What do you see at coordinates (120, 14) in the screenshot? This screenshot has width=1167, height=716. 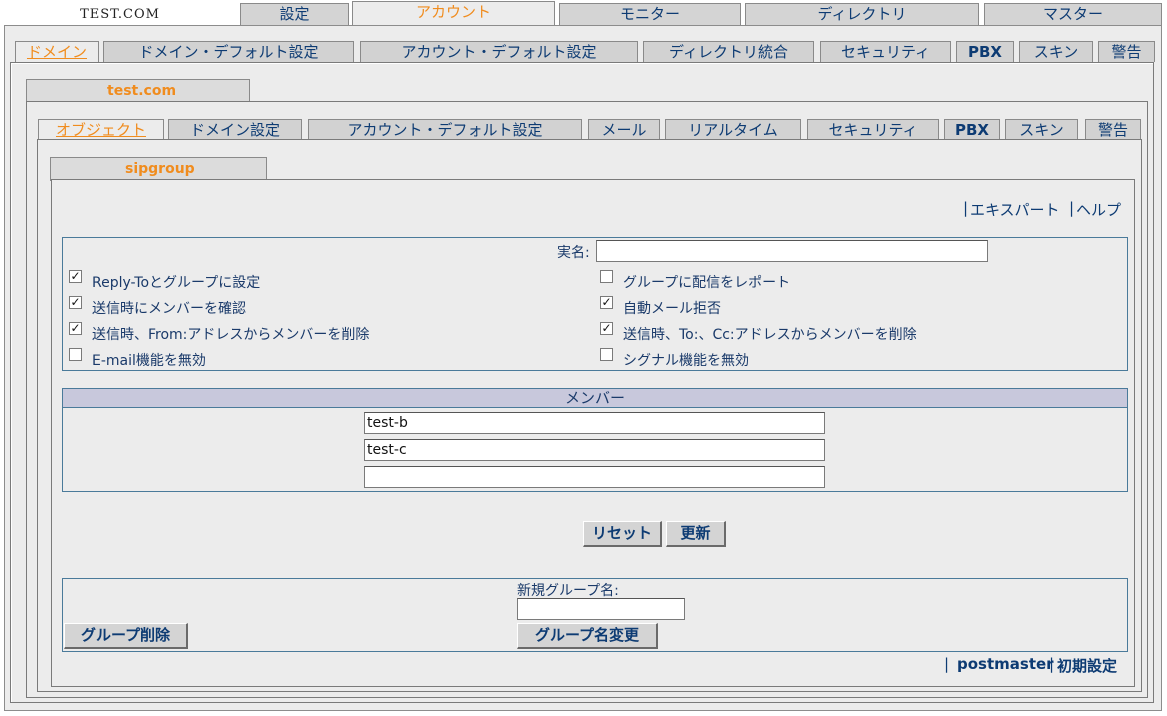 I see `domain-logo: TEST.COM` at bounding box center [120, 14].